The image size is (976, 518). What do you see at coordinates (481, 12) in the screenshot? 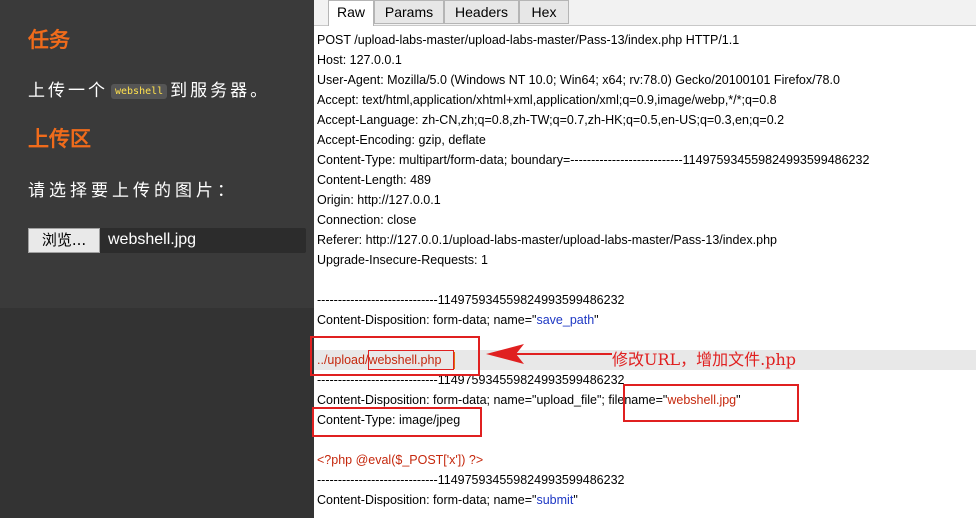
I see `tab-headers: Headers` at bounding box center [481, 12].